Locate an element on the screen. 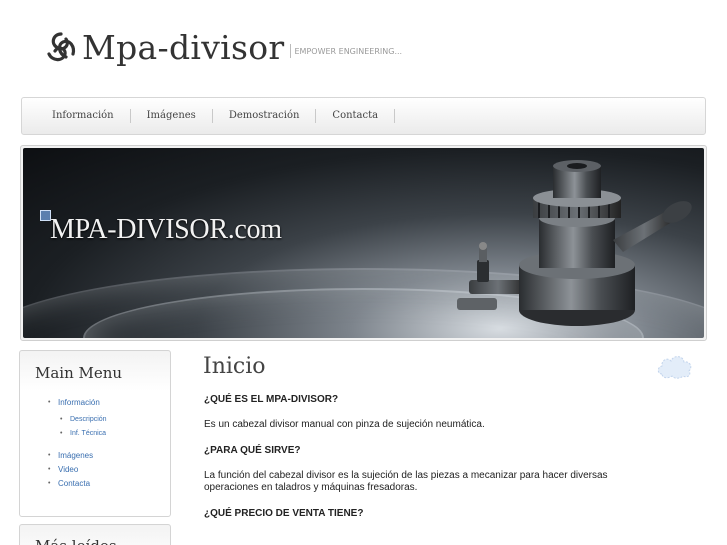 The image size is (727, 545). dividing-head-machine-image is located at coordinates (574, 243).